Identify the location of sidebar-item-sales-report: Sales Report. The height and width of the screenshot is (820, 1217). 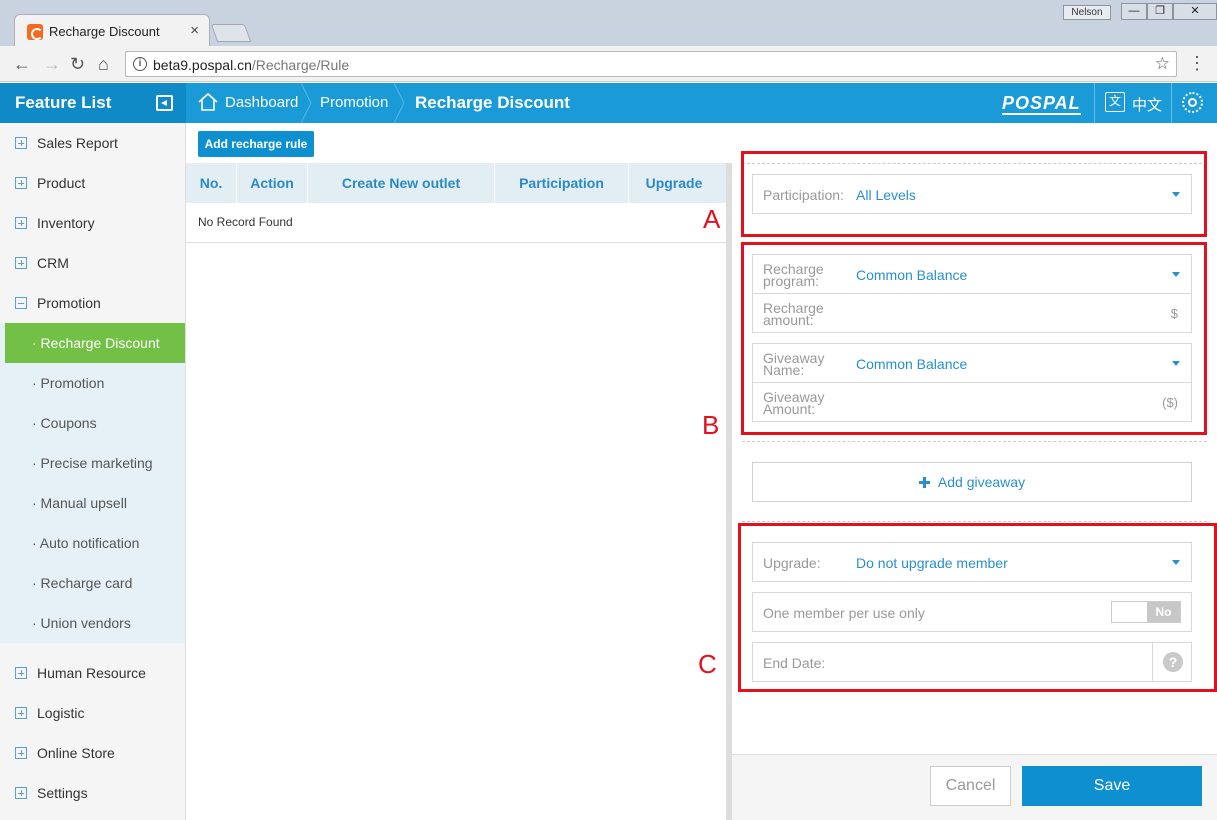
(92, 143).